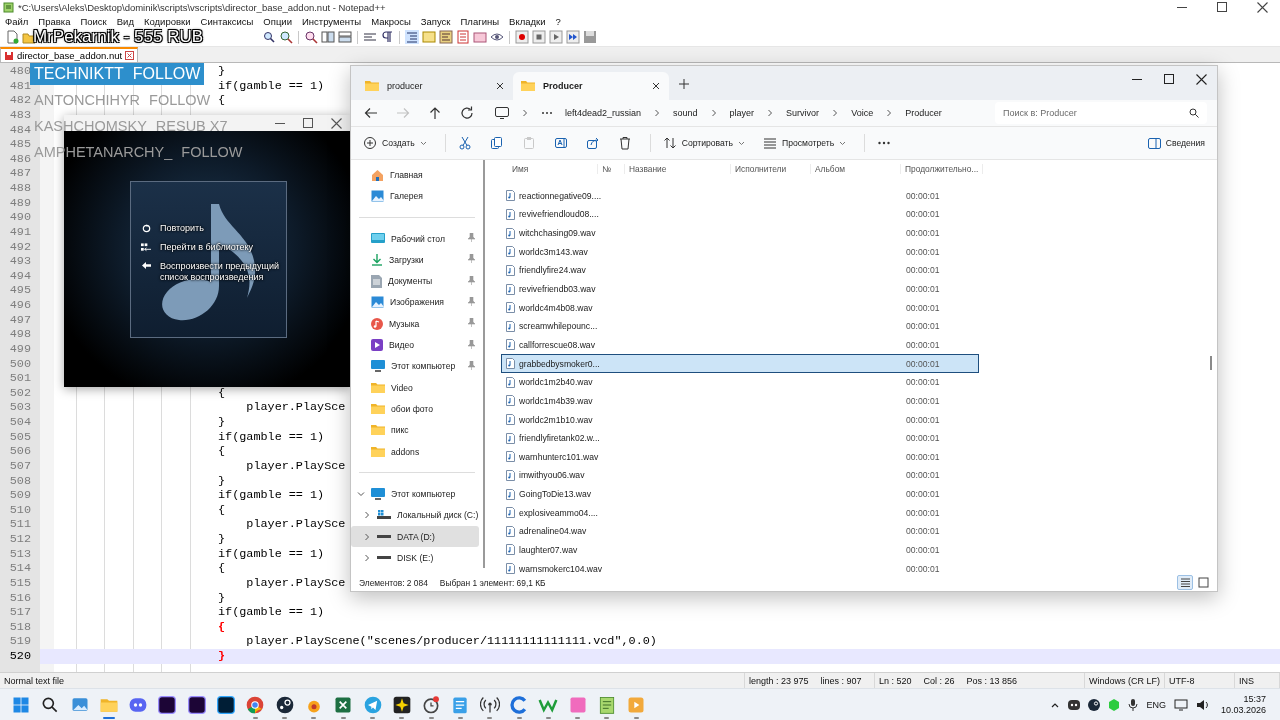  I want to click on network-icon, so click(1180, 704).